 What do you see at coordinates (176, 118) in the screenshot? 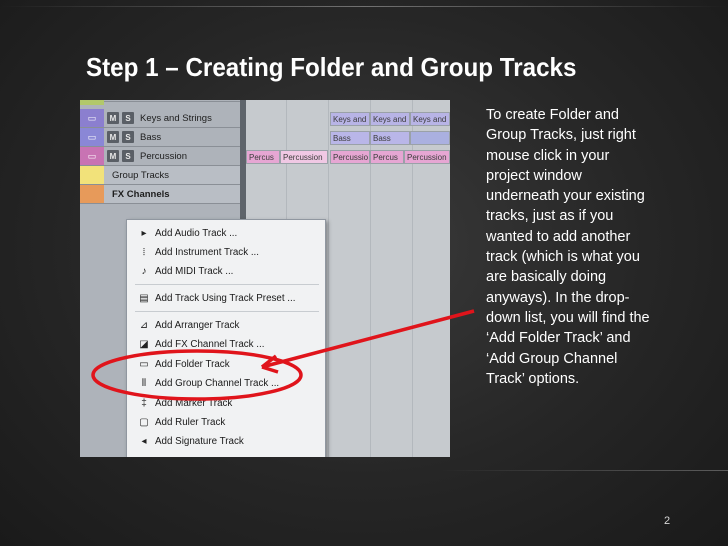
I see `track-name: Keys and Strings` at bounding box center [176, 118].